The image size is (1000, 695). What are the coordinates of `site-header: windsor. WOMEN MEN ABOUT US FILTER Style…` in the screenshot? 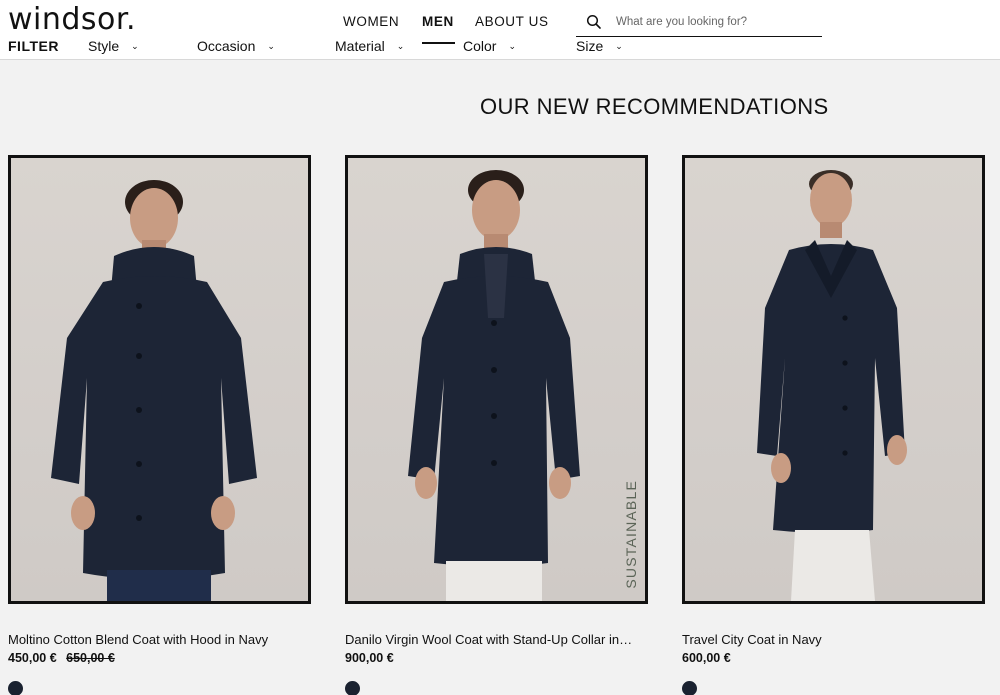 It's located at (500, 30).